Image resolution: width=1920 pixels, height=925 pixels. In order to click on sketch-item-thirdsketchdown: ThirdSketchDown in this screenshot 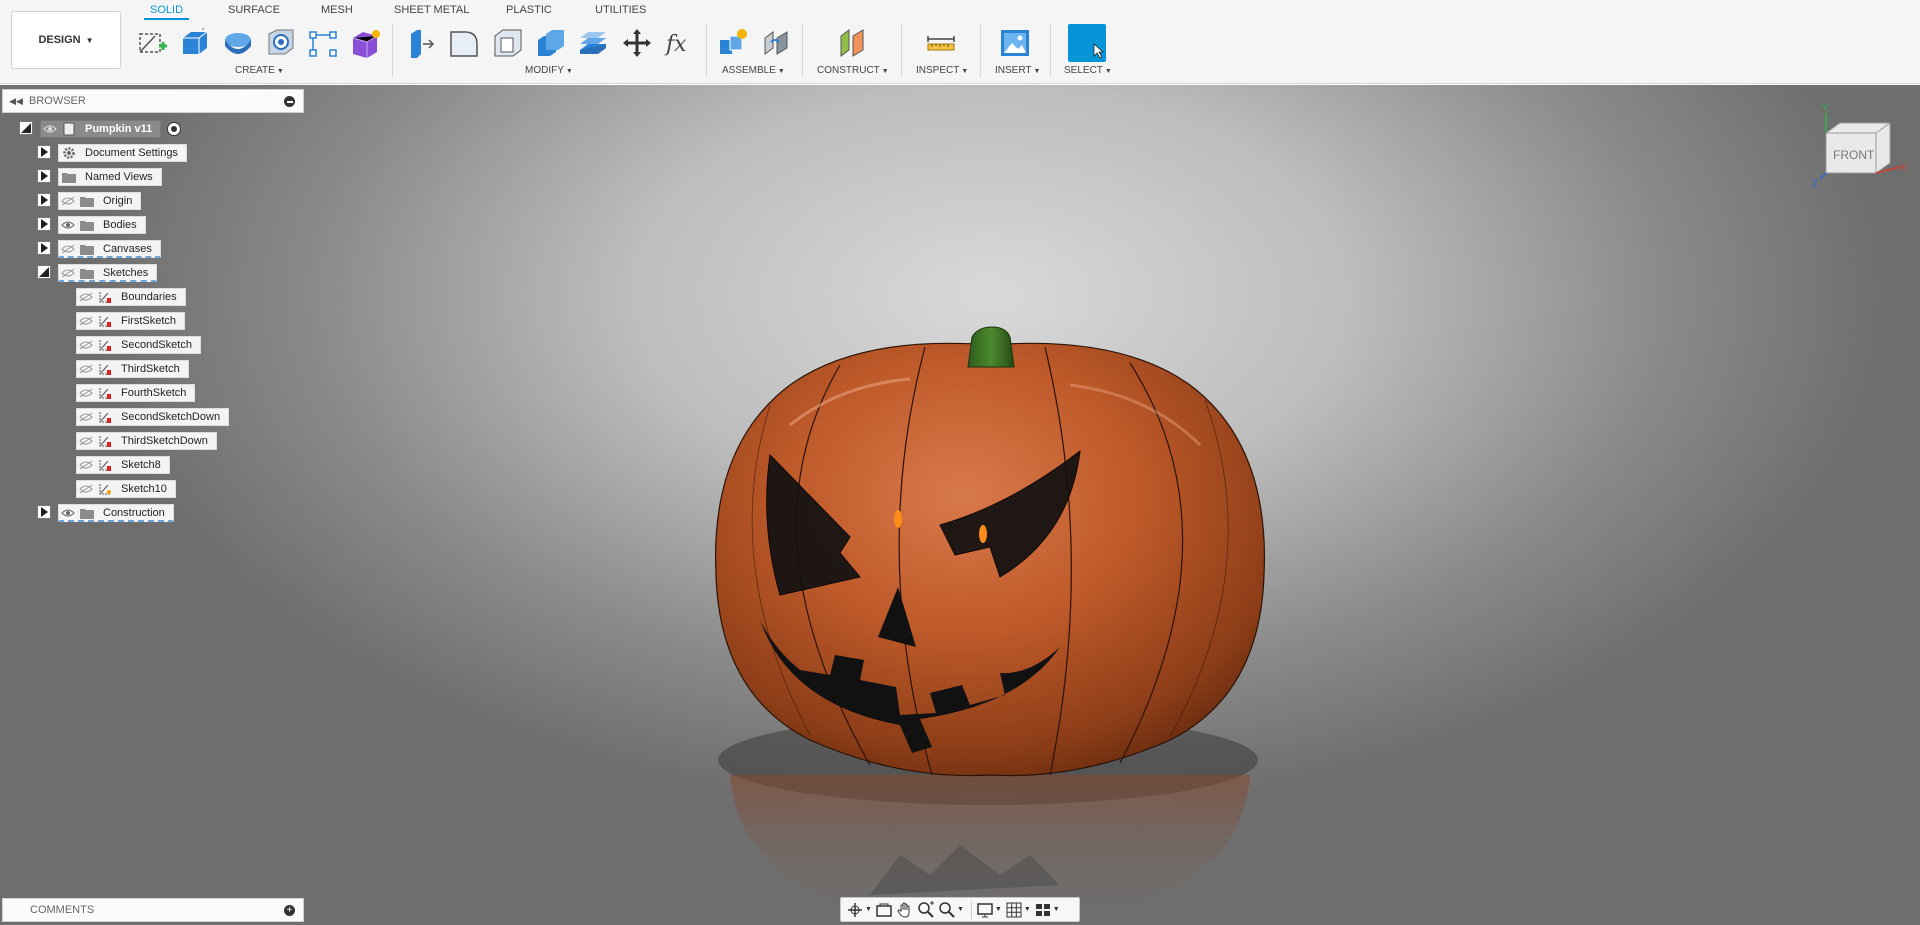, I will do `click(146, 441)`.